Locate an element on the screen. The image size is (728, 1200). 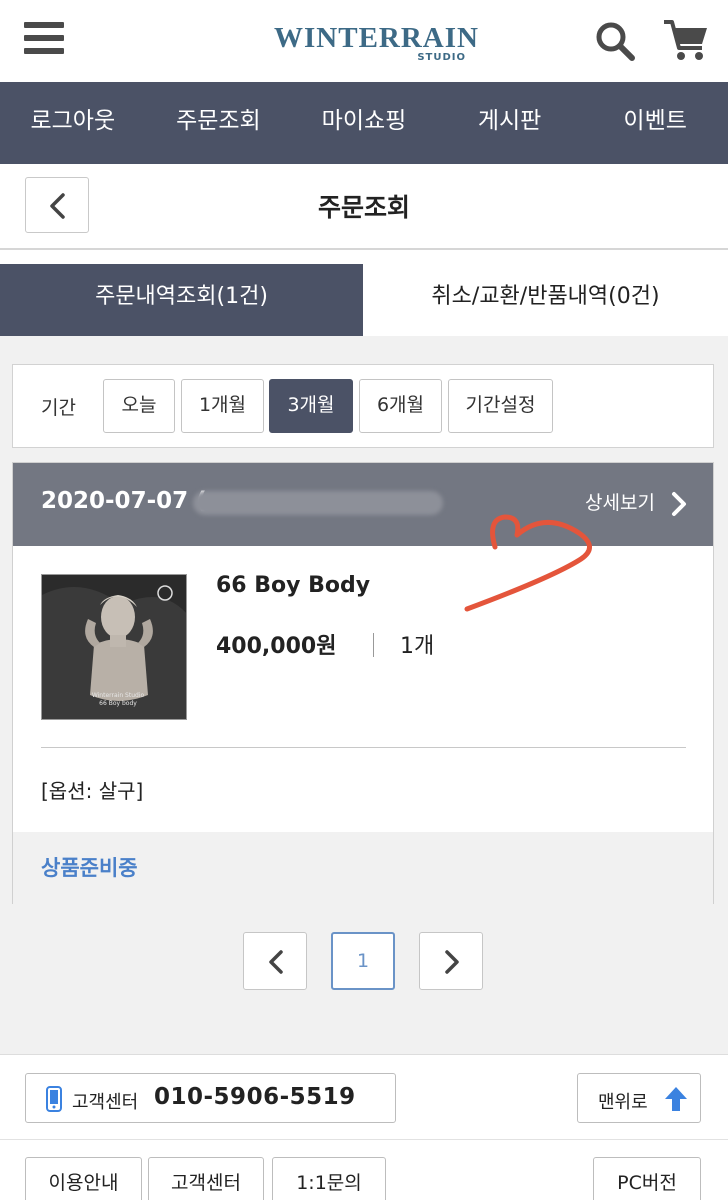
main-nav: 로그아웃 주문조회 마이쇼핑 게시판 이벤트 is located at coordinates (364, 123).